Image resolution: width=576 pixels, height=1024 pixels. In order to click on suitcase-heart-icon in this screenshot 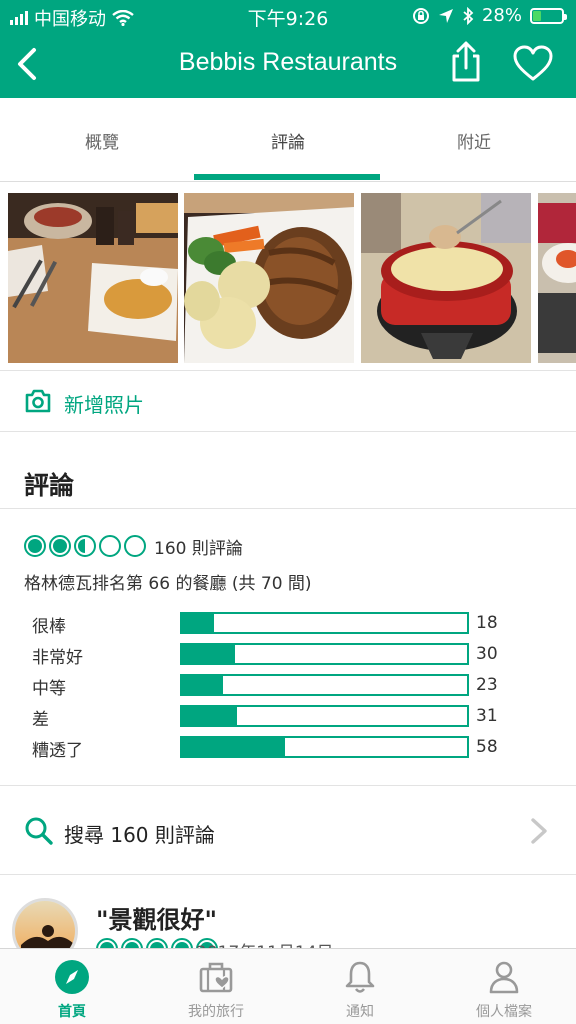, I will do `click(216, 977)`.